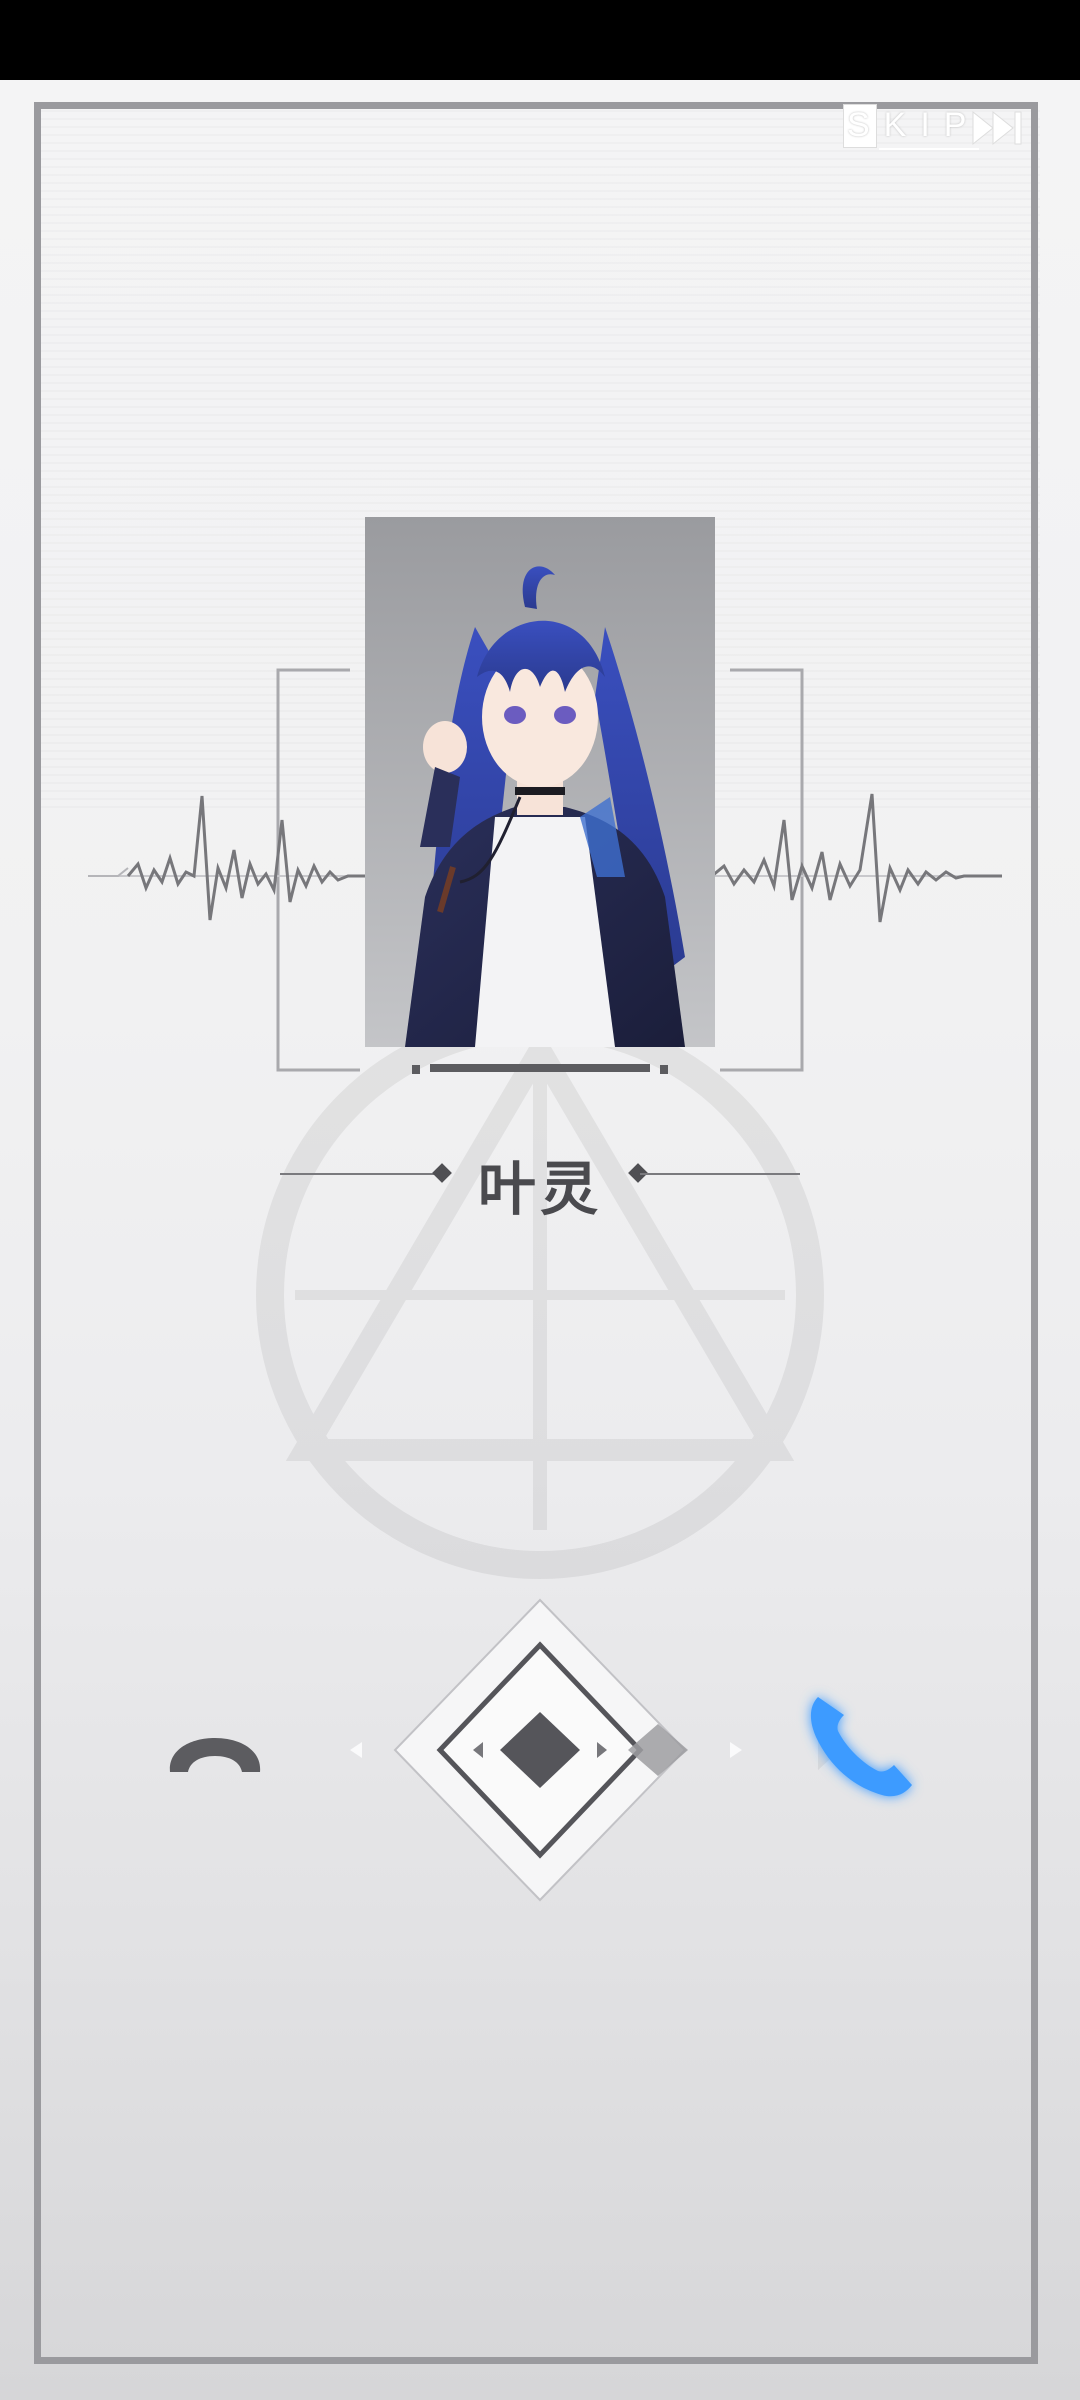  I want to click on accept-call-button, so click(860, 1745).